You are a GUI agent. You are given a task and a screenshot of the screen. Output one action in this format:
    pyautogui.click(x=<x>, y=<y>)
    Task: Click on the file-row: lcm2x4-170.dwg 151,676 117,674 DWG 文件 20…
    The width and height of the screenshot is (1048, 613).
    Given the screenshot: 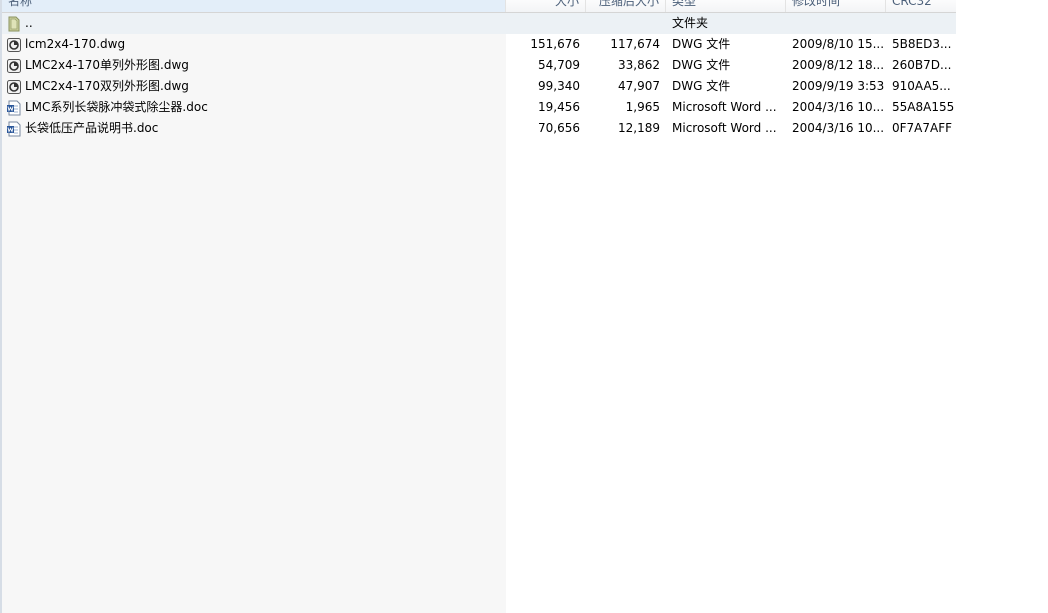 What is the action you would take?
    pyautogui.click(x=479, y=44)
    